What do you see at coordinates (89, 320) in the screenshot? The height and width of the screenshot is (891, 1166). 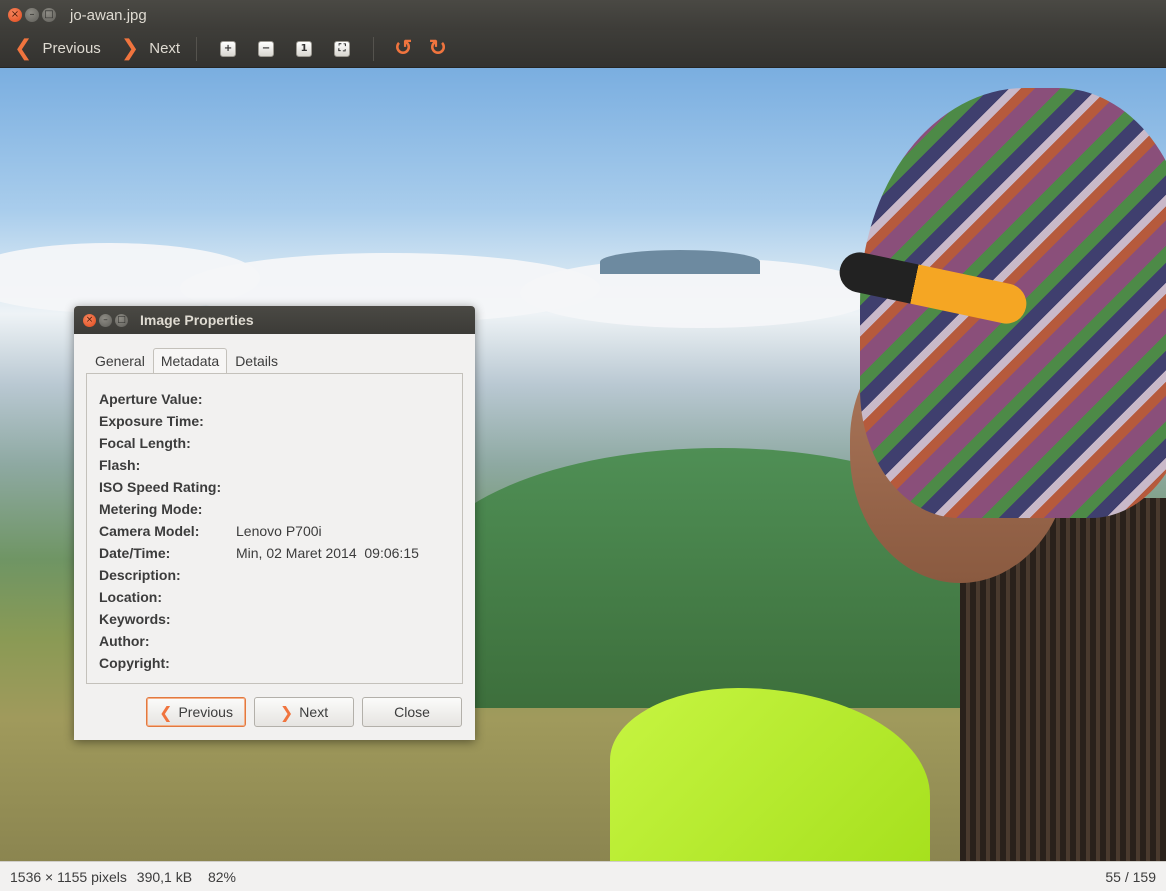 I see `dialog-close-icon: ×` at bounding box center [89, 320].